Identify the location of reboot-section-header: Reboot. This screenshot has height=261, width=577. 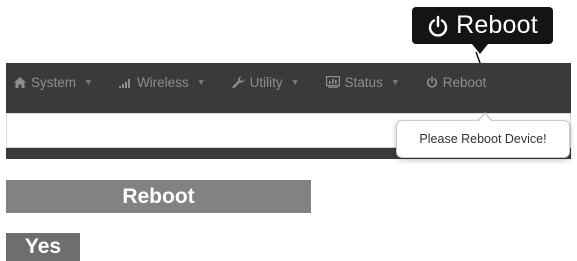
(158, 196).